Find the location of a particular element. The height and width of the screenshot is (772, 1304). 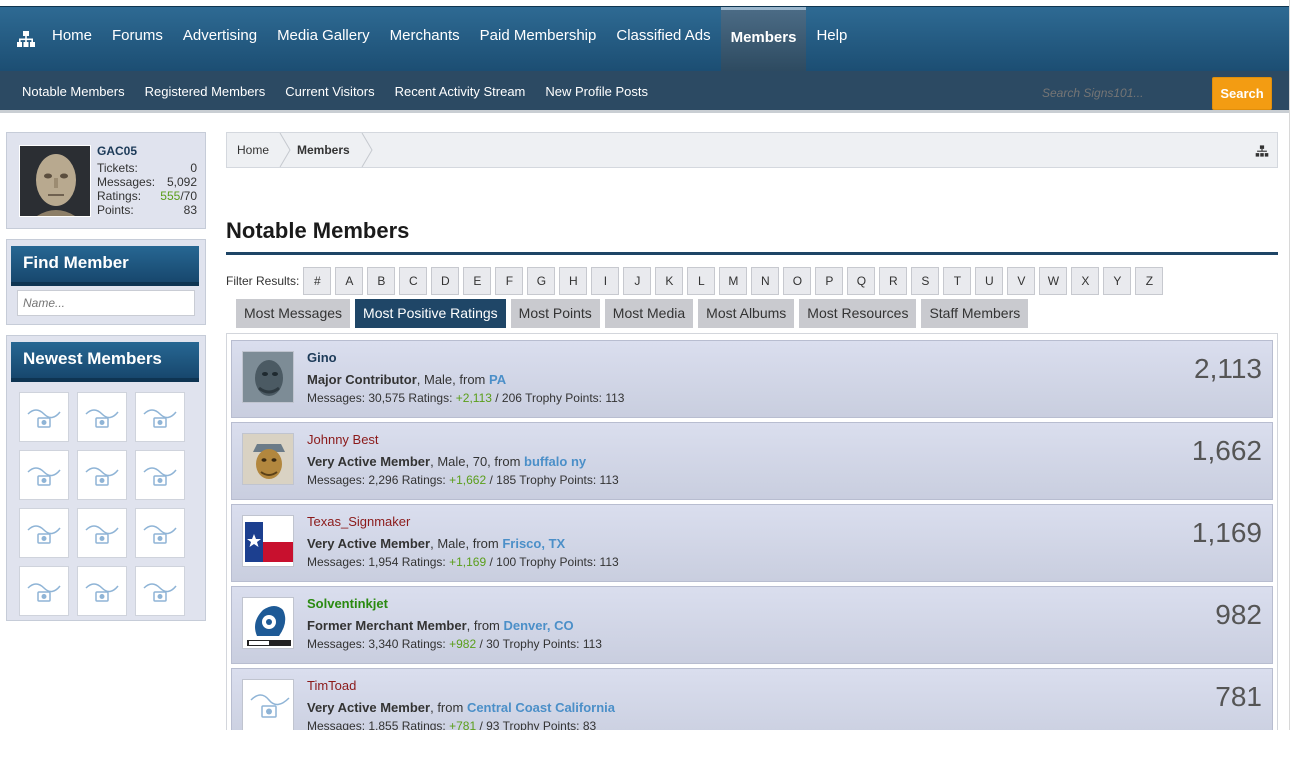

filter-letter-u: U is located at coordinates (989, 281).